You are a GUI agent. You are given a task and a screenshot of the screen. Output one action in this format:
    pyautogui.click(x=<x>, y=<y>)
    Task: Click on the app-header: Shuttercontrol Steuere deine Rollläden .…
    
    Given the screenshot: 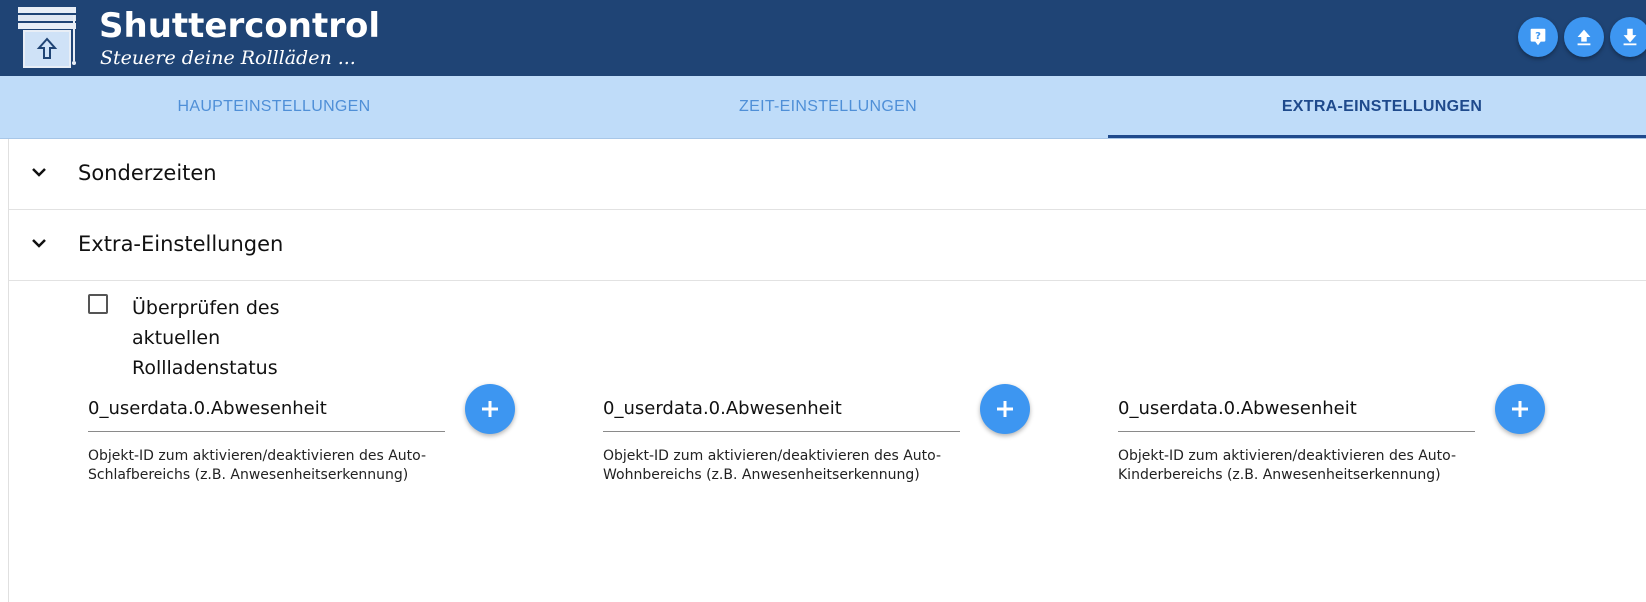 What is the action you would take?
    pyautogui.click(x=823, y=38)
    